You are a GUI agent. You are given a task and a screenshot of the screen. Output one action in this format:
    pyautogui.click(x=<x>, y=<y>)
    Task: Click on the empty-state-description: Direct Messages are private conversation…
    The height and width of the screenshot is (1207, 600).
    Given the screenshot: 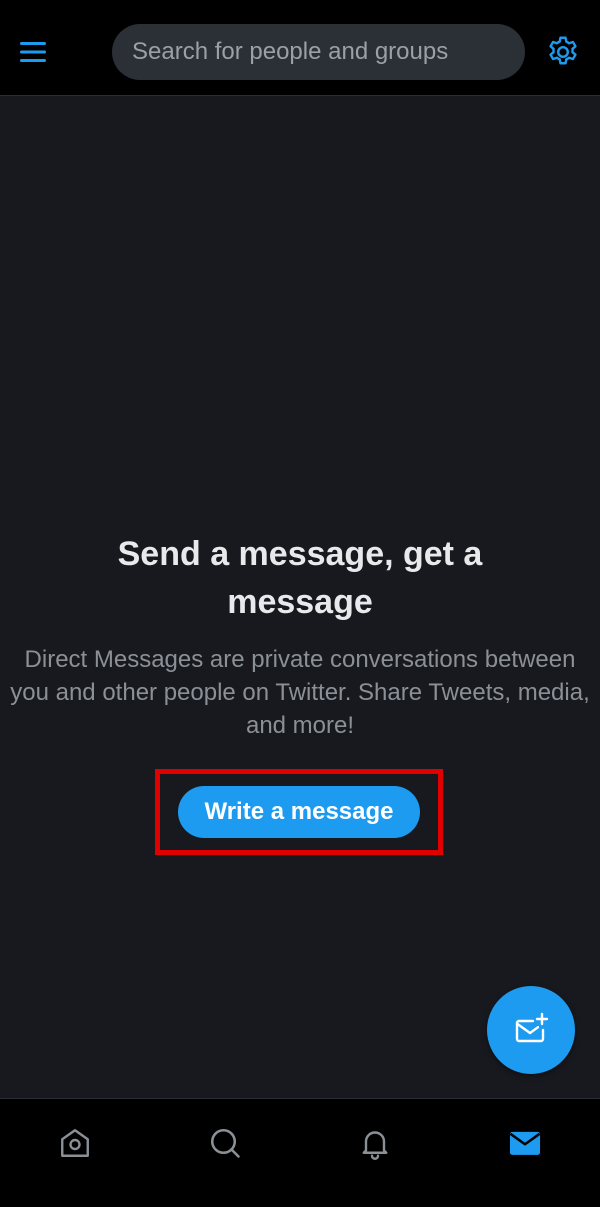 What is the action you would take?
    pyautogui.click(x=300, y=692)
    